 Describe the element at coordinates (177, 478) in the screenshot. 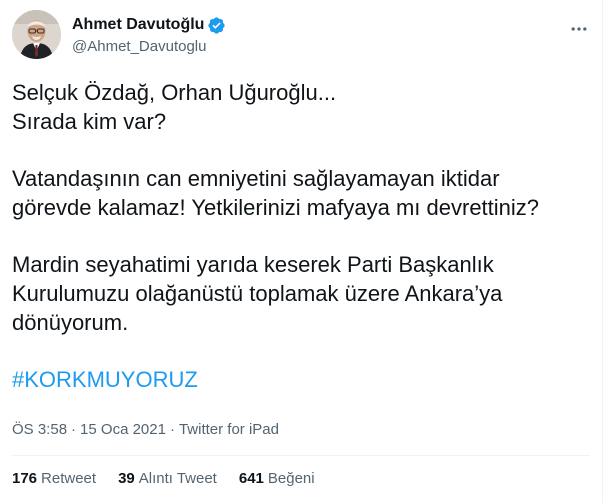

I see `quote-count-label: Alıntı Tweet` at that location.